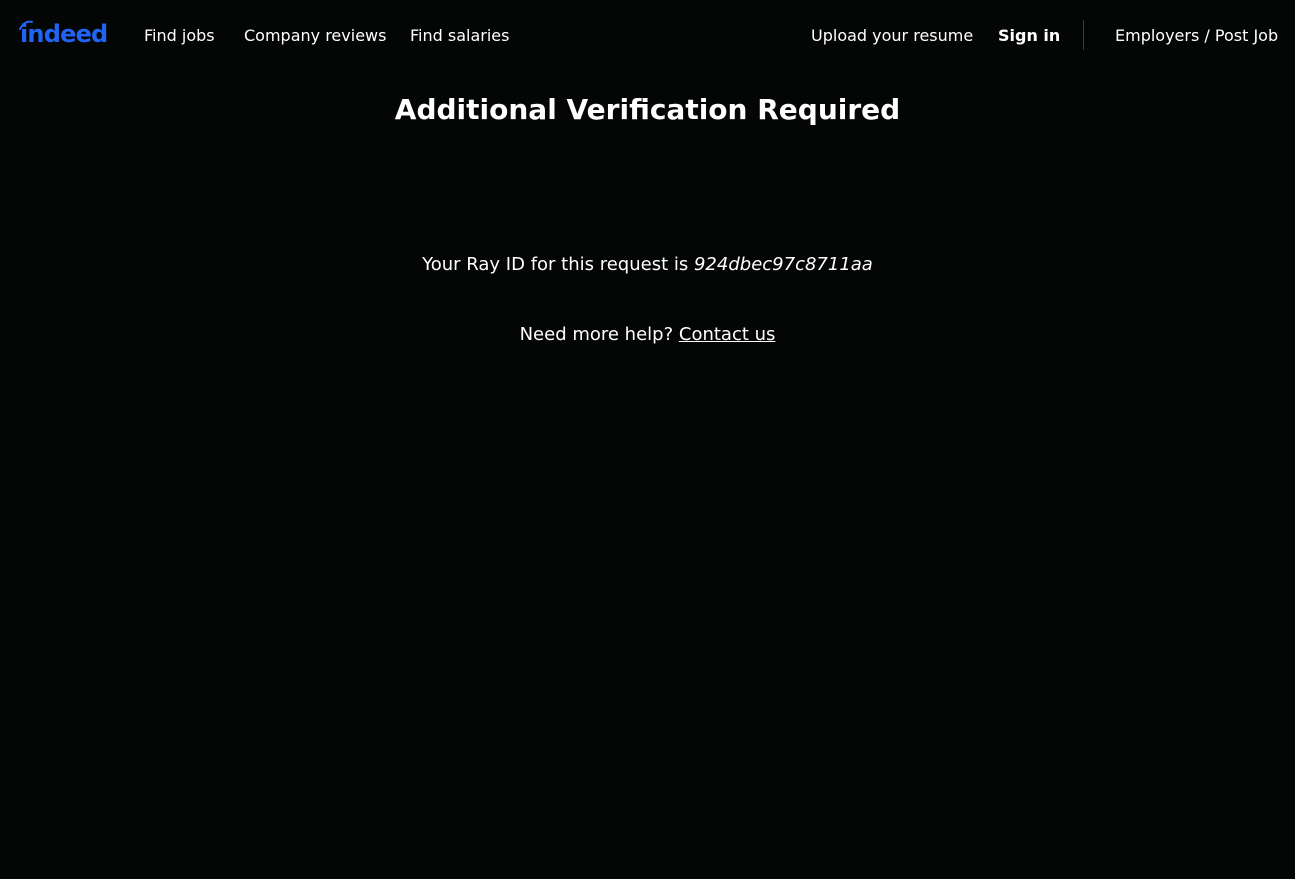  Describe the element at coordinates (1196, 36) in the screenshot. I see `employers-post-job-link: Employers / Post Job` at that location.